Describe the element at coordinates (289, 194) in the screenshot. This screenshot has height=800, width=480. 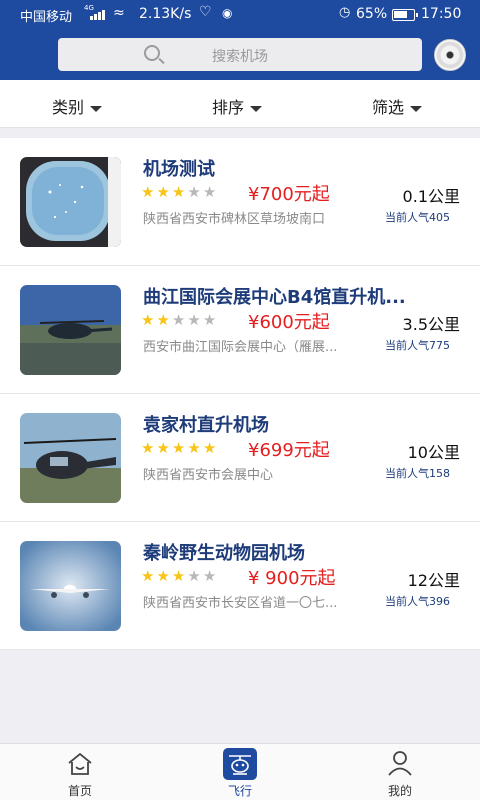
I see `airport-price: ¥700元起` at that location.